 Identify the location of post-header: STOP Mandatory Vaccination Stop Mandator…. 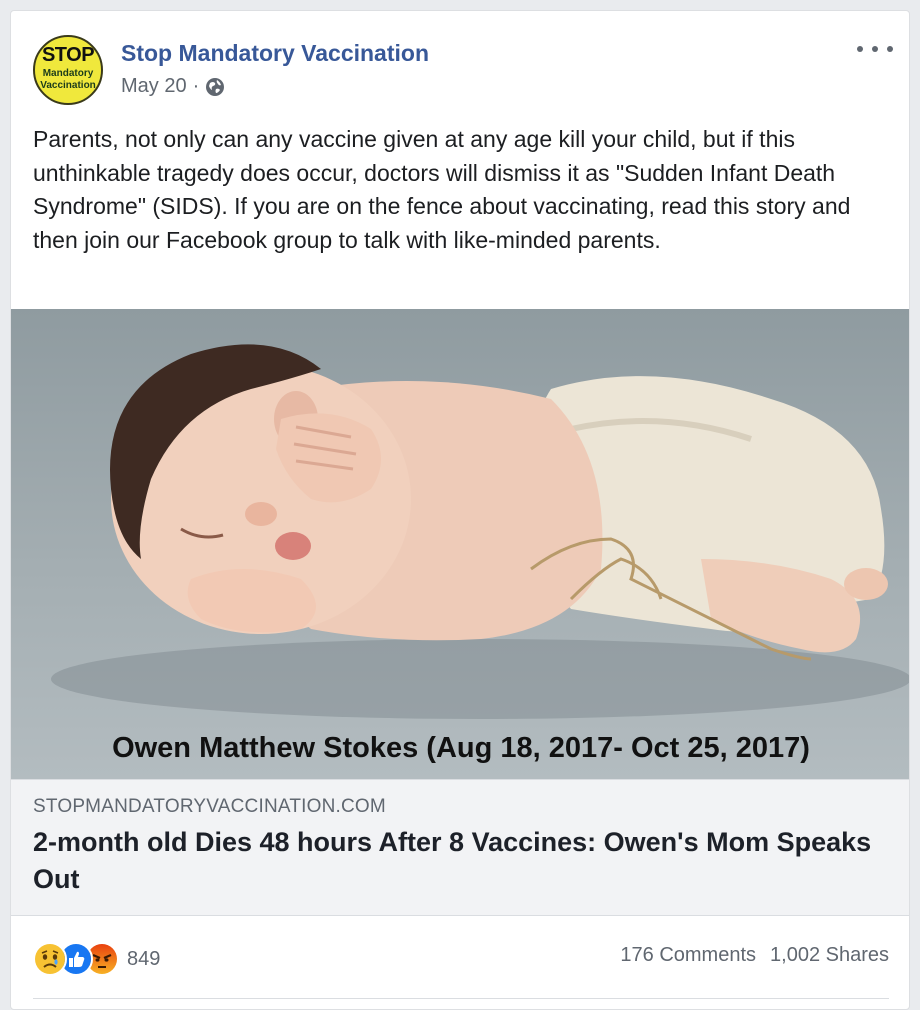
(460, 66).